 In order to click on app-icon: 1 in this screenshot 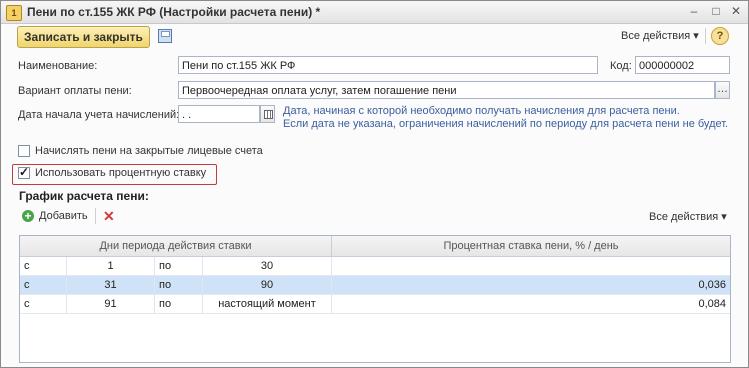, I will do `click(14, 13)`.